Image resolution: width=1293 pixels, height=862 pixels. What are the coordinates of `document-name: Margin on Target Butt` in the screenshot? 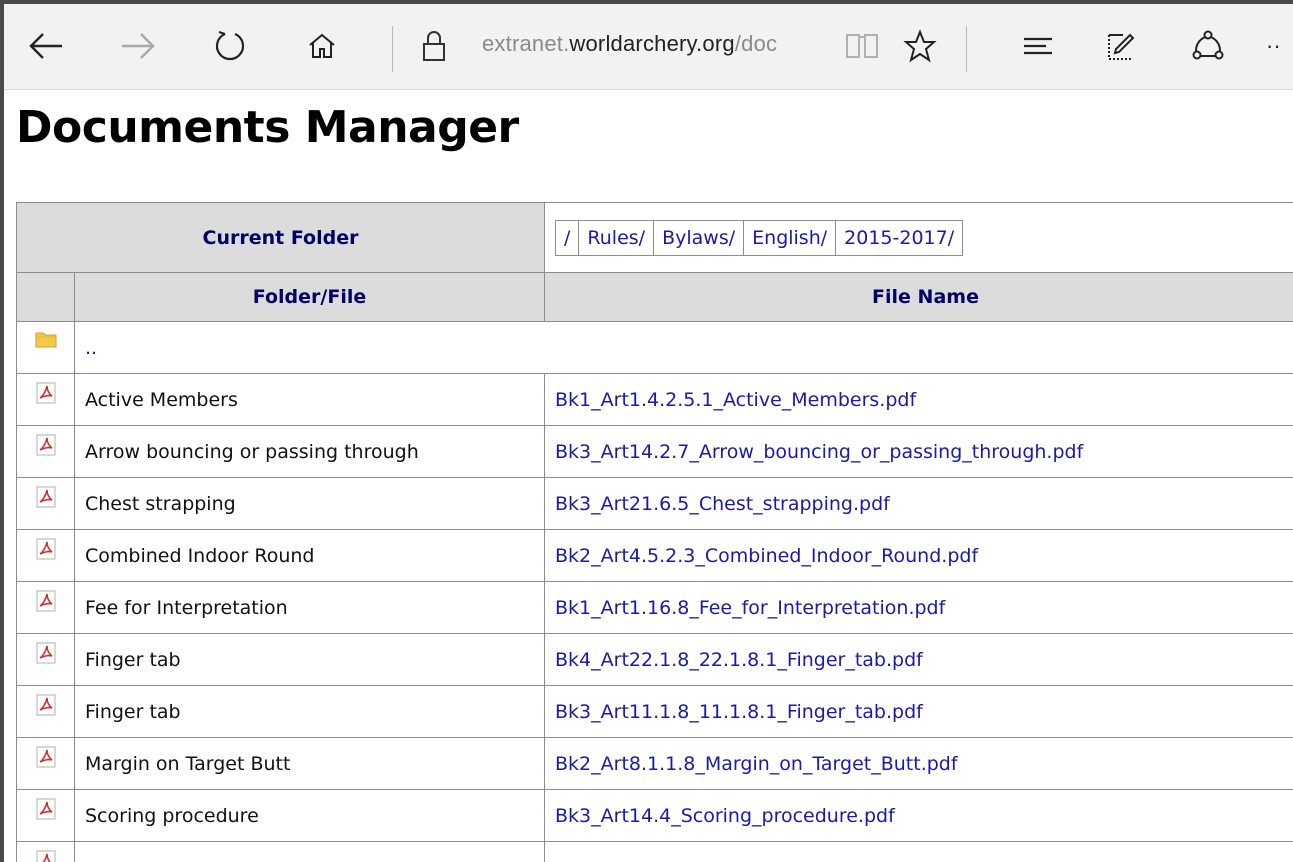 It's located at (309, 763).